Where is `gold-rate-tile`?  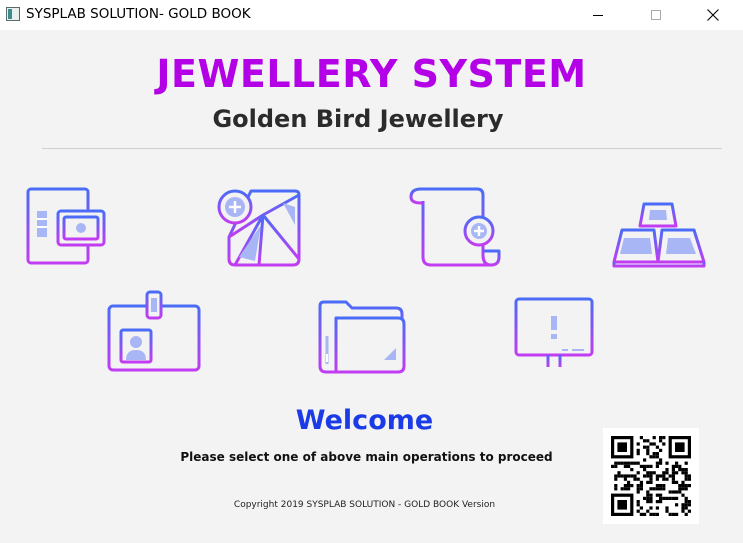
gold-rate-tile is located at coordinates (660, 235).